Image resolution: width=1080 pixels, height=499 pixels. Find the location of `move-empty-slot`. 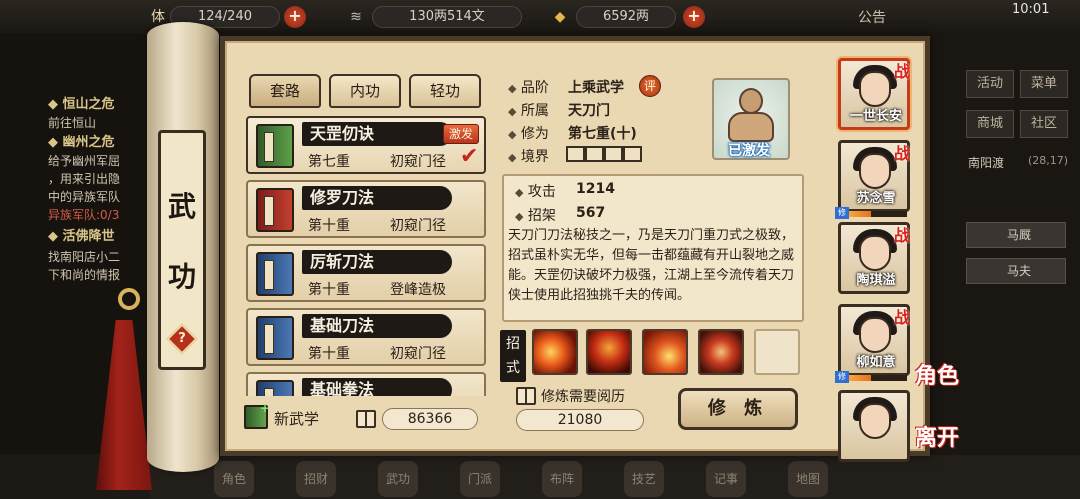

move-empty-slot is located at coordinates (777, 352).